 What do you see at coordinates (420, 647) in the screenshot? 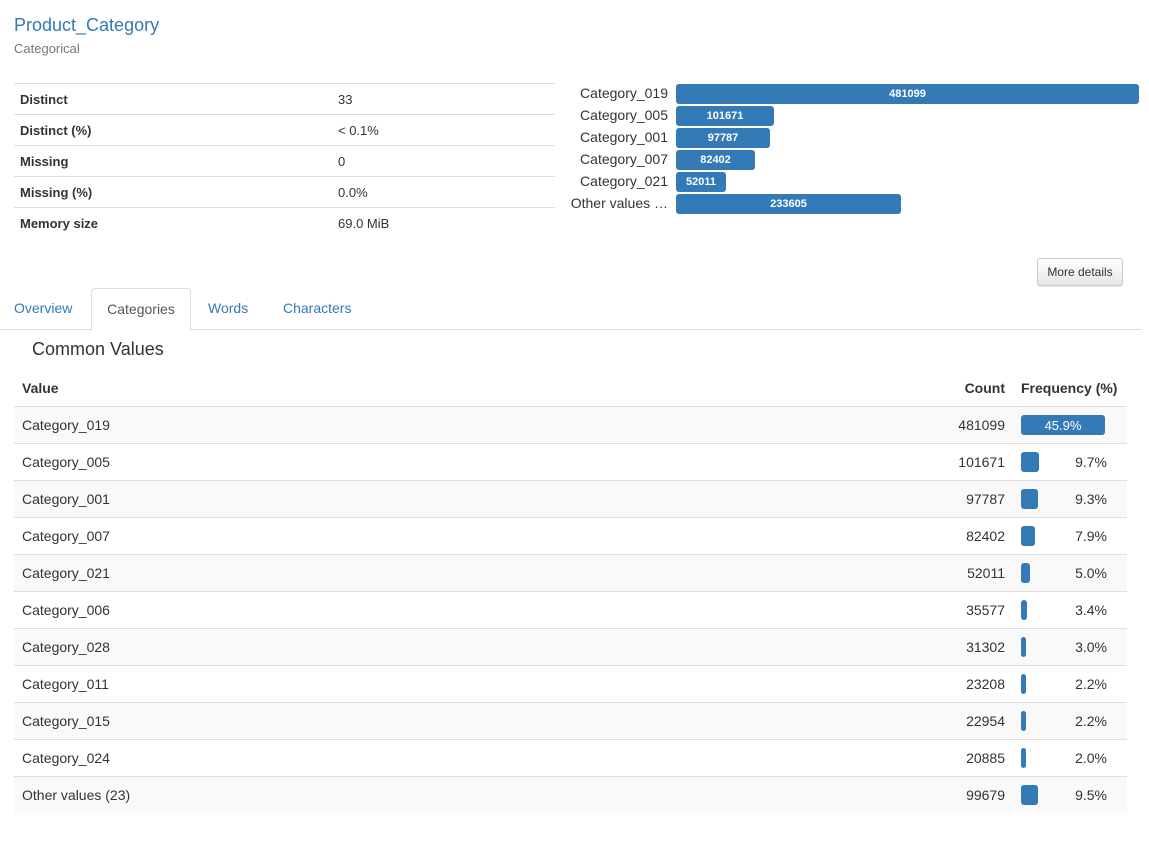
I see `value-cell: Category_028` at bounding box center [420, 647].